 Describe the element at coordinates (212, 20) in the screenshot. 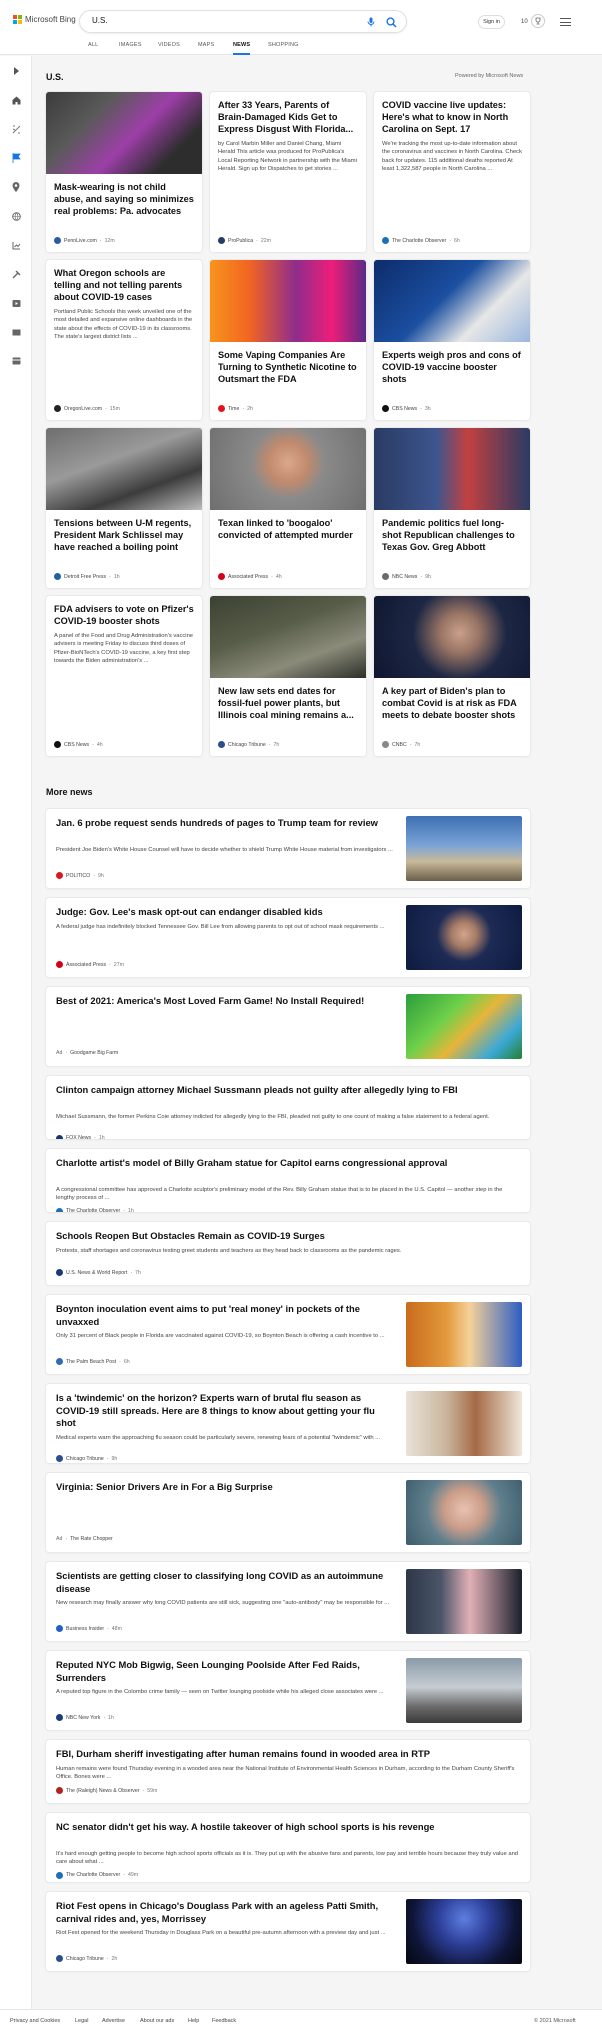

I see `search-input` at that location.